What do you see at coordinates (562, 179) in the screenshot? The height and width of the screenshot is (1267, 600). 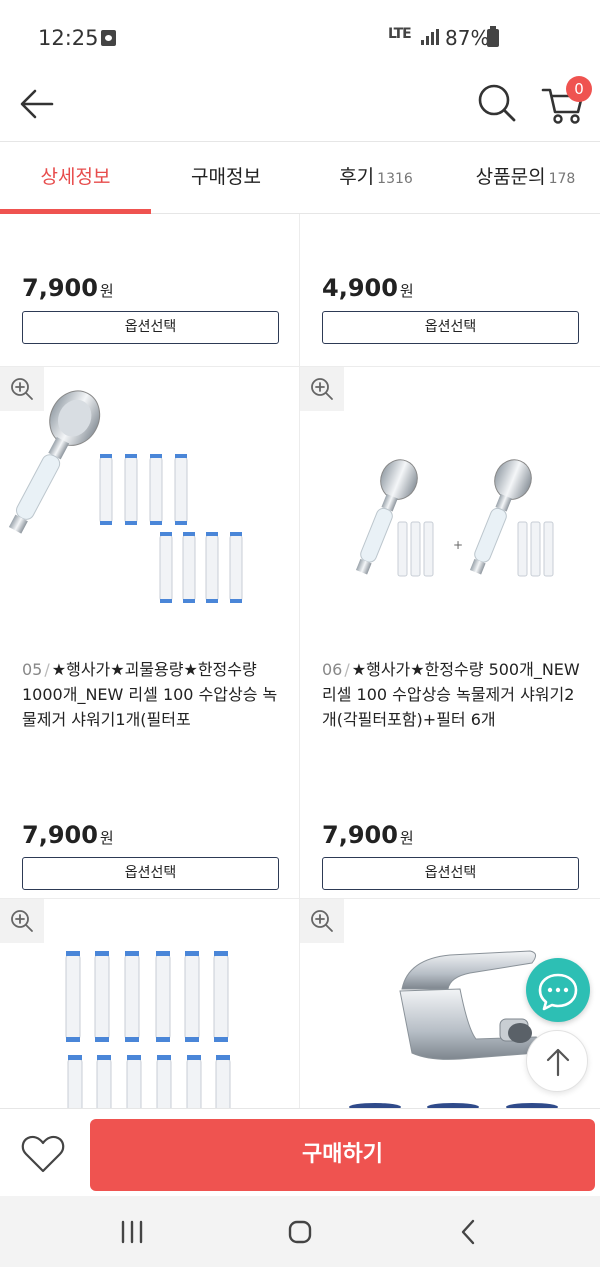 I see `inquiry-count: 178` at bounding box center [562, 179].